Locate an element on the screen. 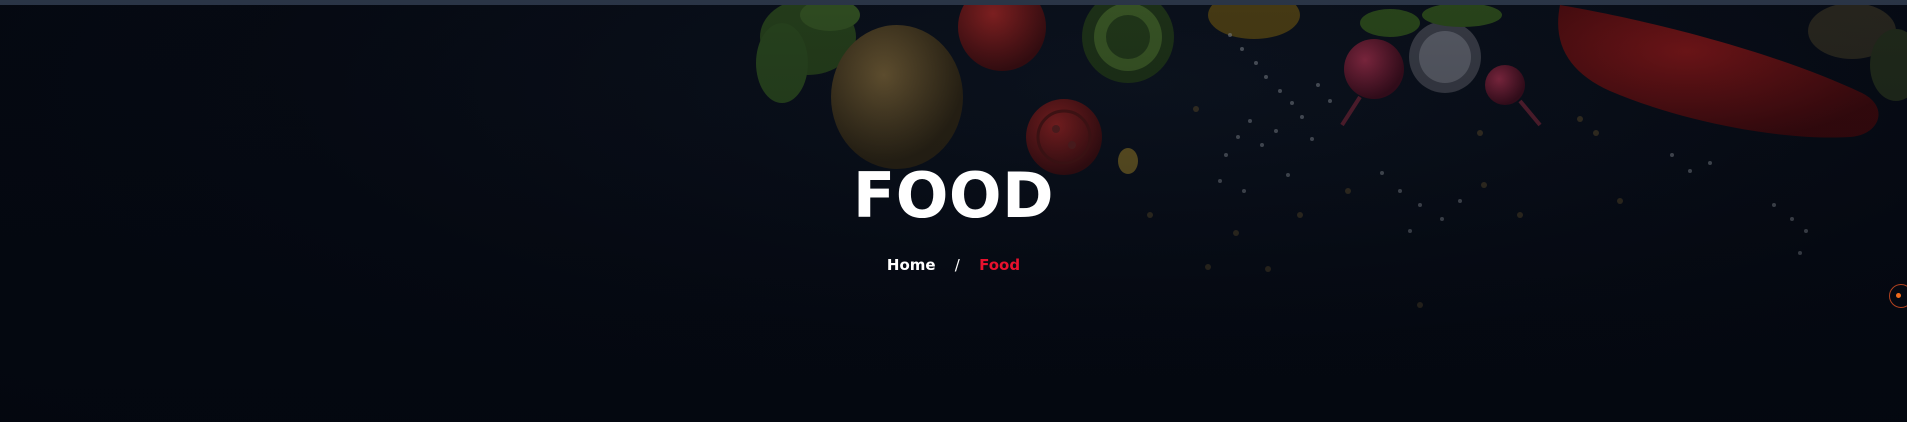 Image resolution: width=1907 pixels, height=422 pixels. page-title: FOOD is located at coordinates (953, 195).